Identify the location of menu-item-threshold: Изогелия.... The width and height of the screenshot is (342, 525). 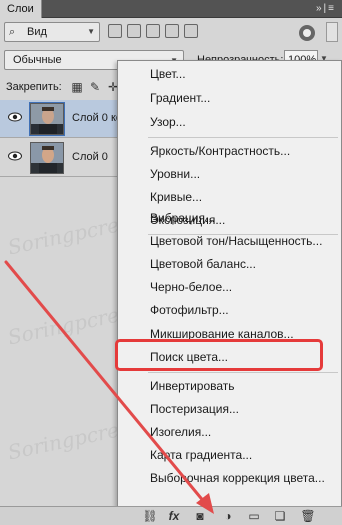
(180, 432).